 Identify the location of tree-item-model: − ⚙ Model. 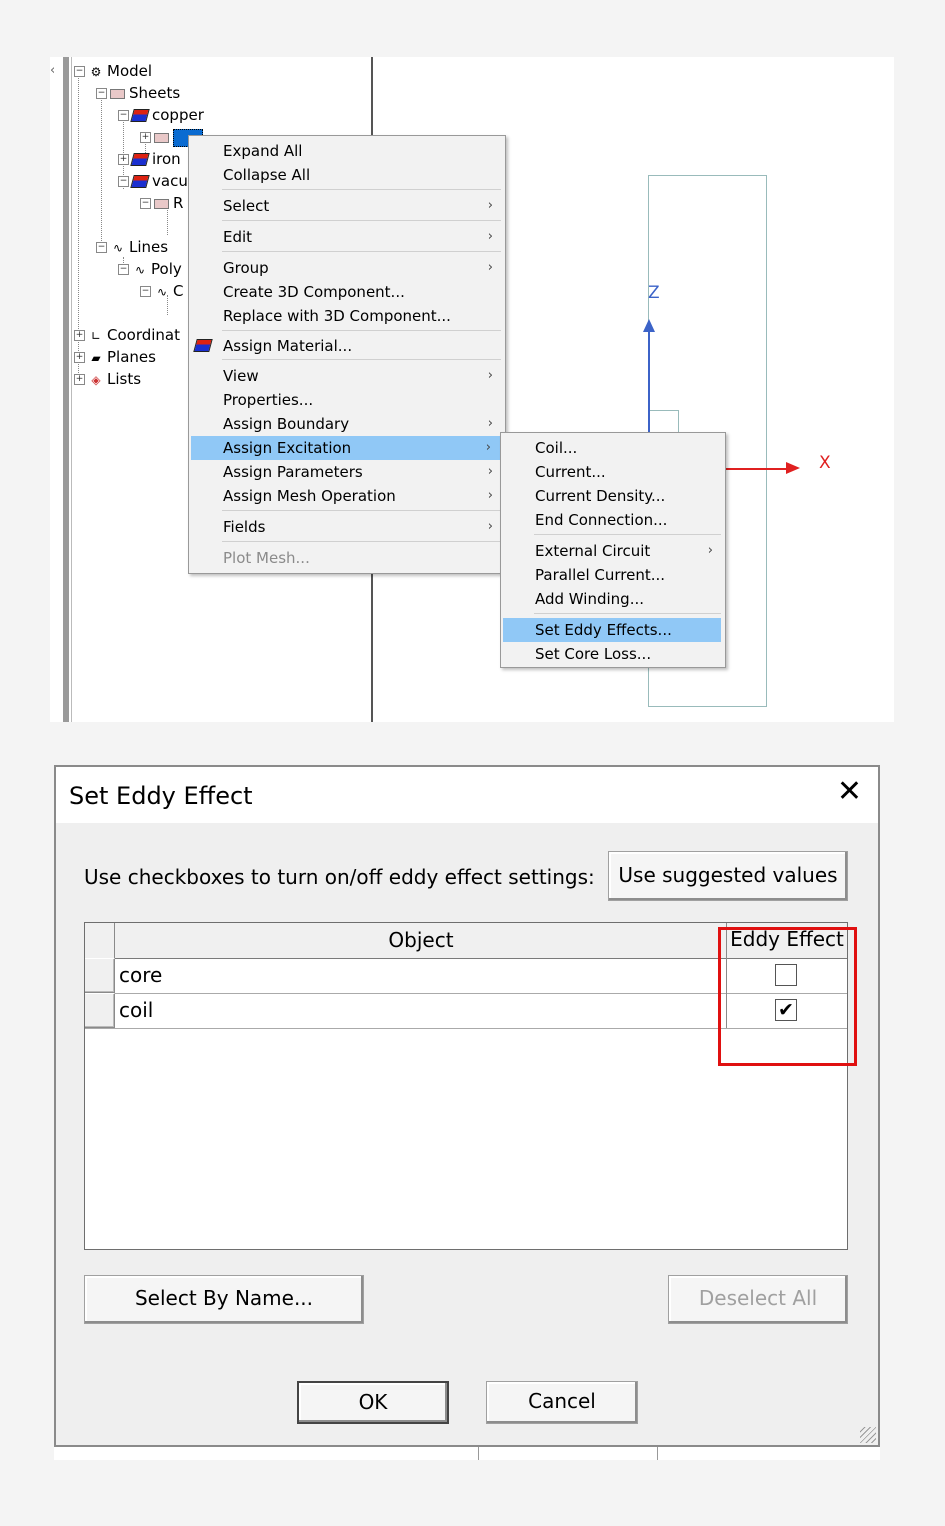
(113, 71).